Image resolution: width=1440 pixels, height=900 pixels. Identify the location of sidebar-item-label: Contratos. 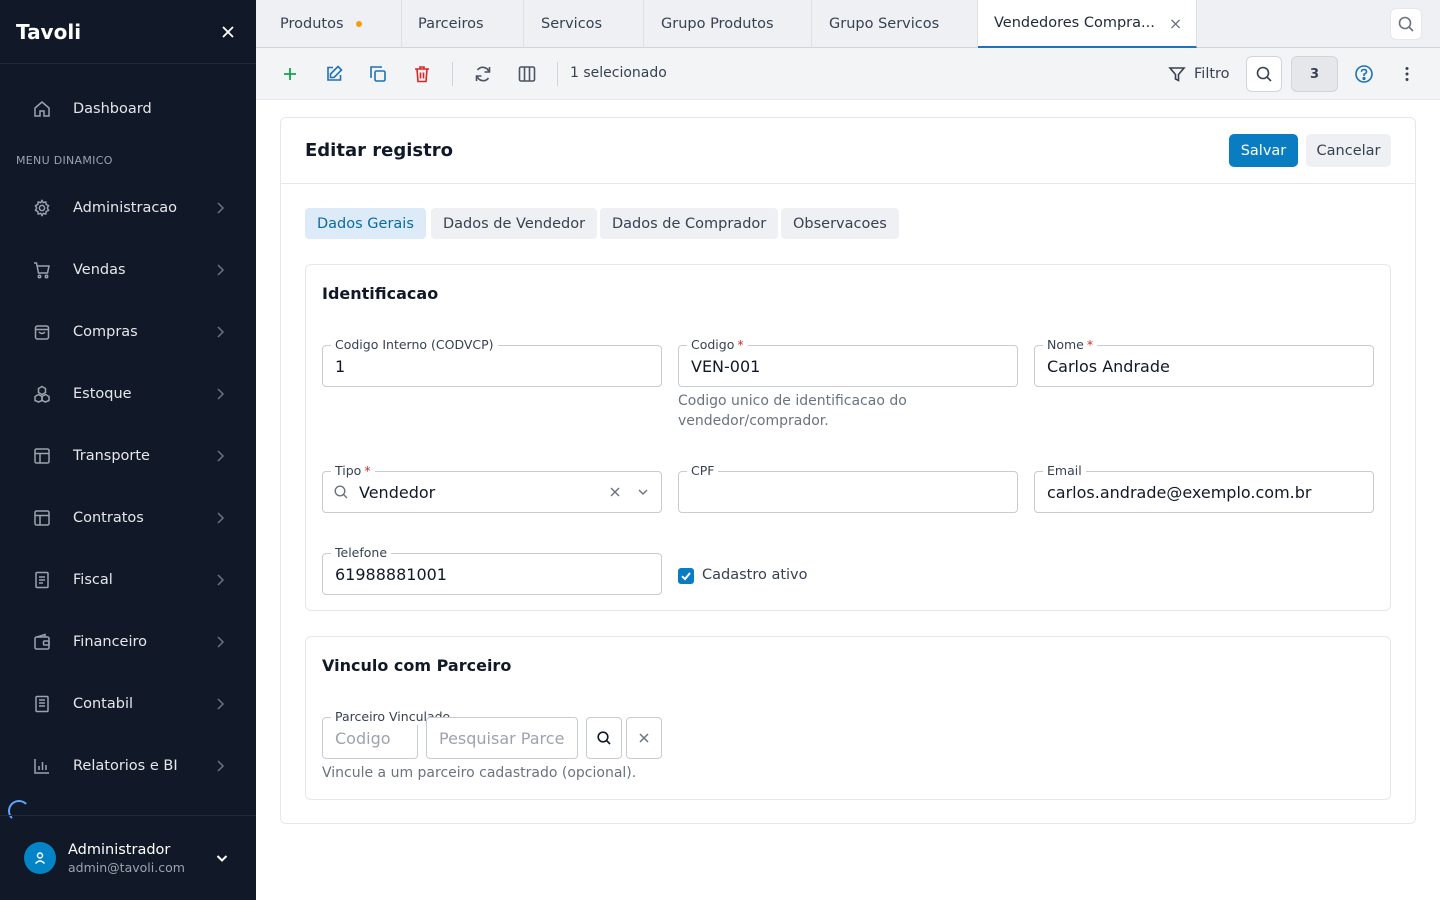
(108, 518).